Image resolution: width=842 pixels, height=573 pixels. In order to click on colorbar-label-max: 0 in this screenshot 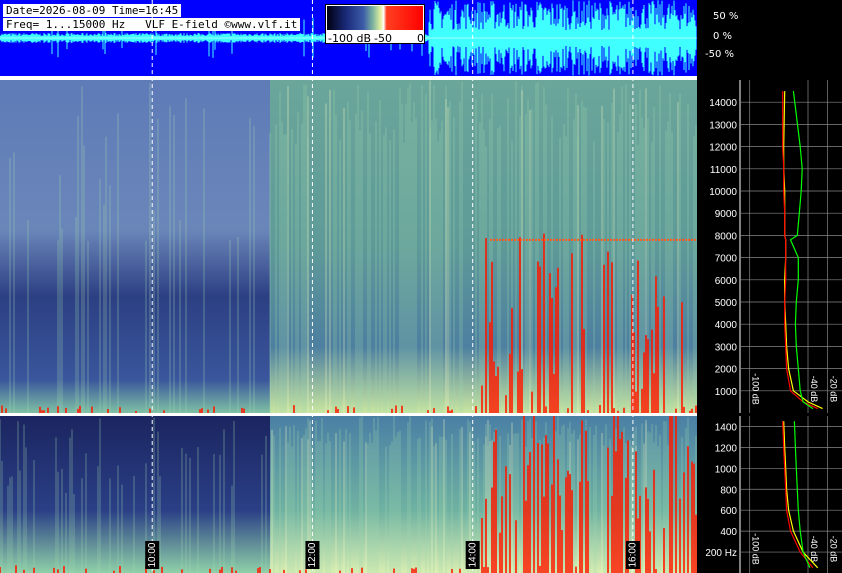, I will do `click(420, 38)`.